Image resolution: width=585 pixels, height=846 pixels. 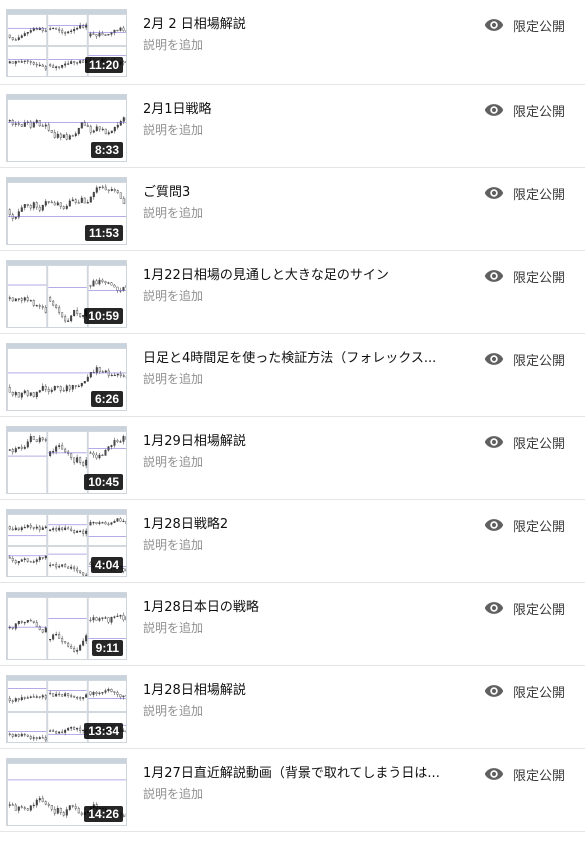 I want to click on video-thumbnail: 9:11, so click(x=66, y=626).